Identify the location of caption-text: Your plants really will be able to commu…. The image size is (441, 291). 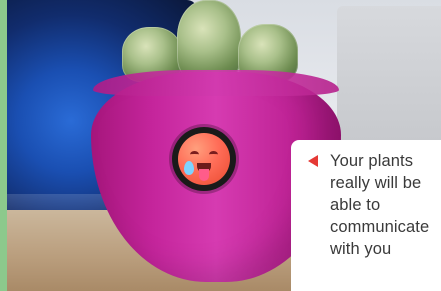
(380, 205).